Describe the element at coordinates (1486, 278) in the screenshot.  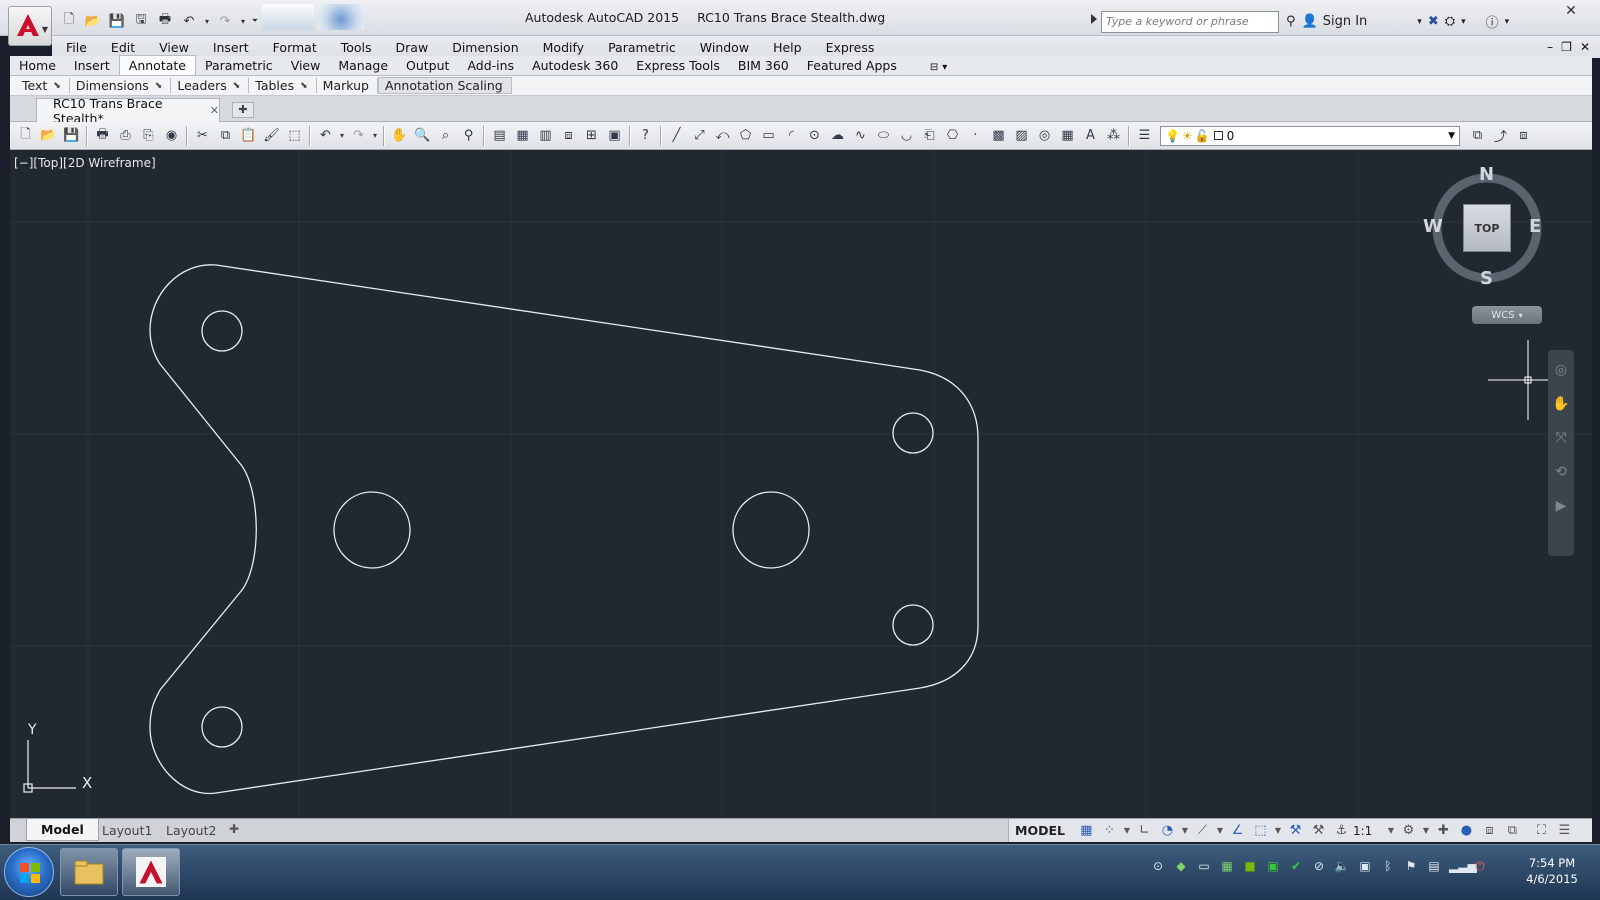
I see `compass-south: S` at that location.